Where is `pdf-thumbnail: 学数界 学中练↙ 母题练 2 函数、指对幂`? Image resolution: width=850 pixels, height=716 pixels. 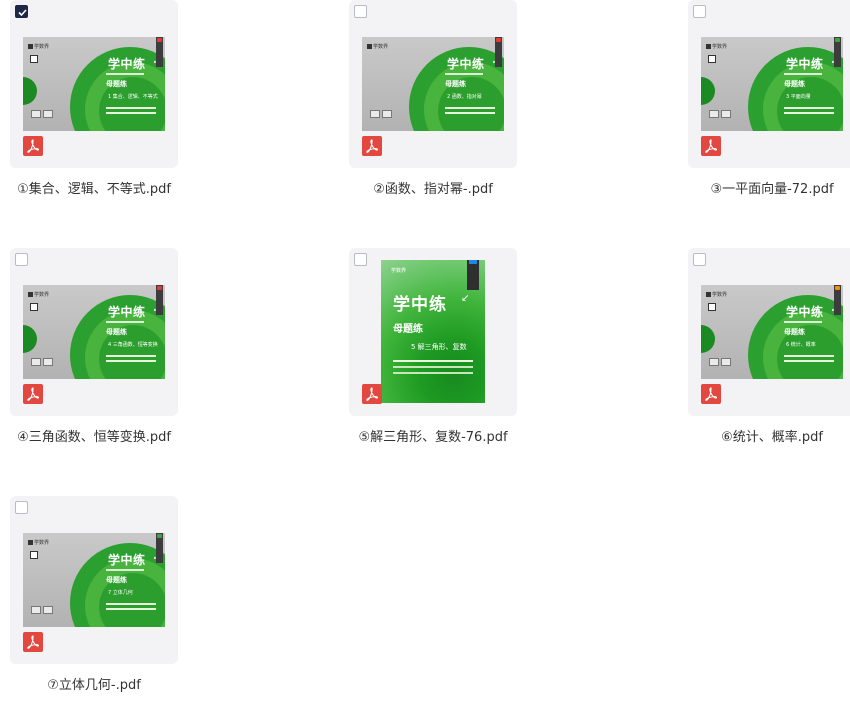 pdf-thumbnail: 学数界 学中练↙ 母题练 2 函数、指对幂 is located at coordinates (433, 84).